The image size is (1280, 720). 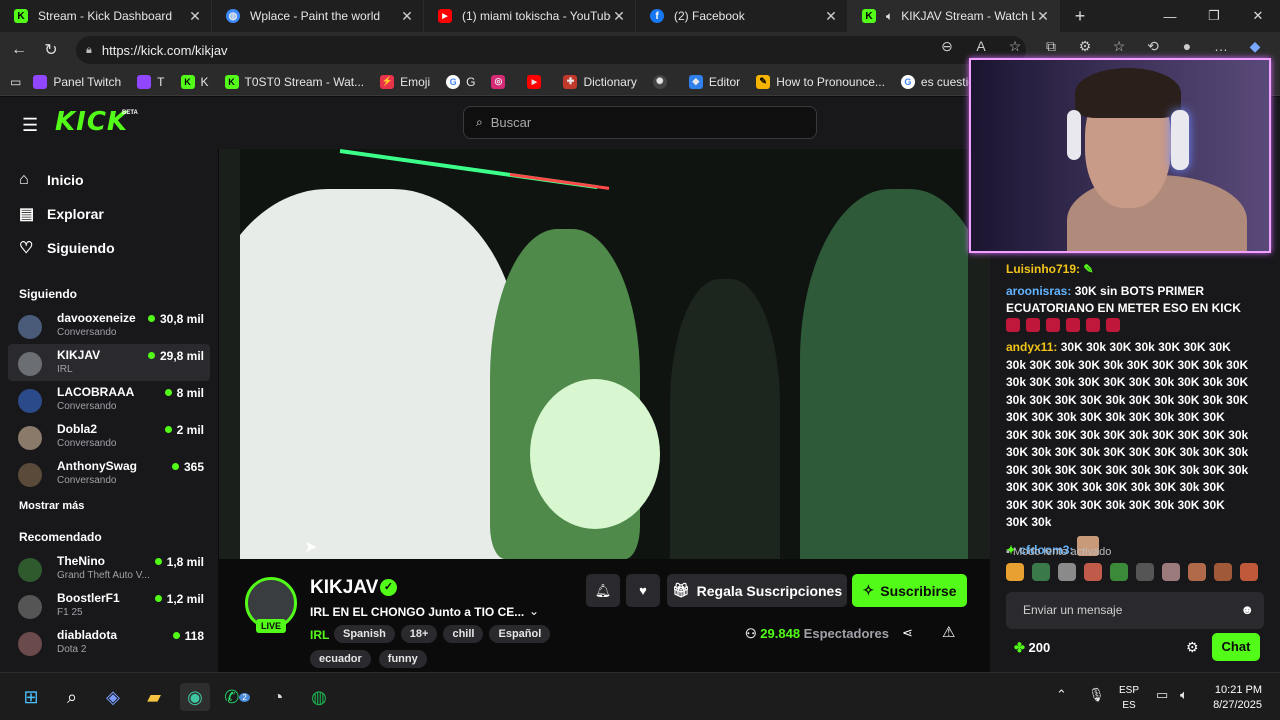 I want to click on tag: chill, so click(x=463, y=634).